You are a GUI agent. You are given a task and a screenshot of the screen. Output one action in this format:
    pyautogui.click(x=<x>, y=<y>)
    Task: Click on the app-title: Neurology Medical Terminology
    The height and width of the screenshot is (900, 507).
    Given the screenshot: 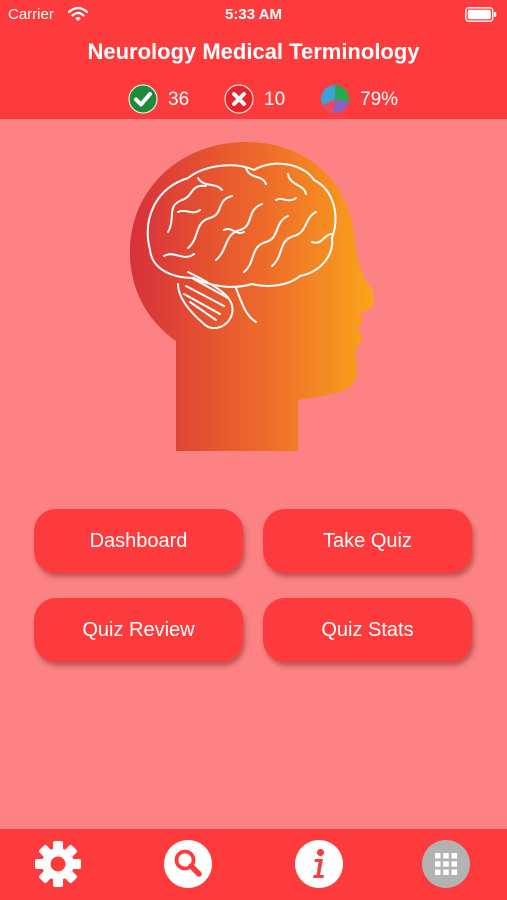 What is the action you would take?
    pyautogui.click(x=253, y=51)
    